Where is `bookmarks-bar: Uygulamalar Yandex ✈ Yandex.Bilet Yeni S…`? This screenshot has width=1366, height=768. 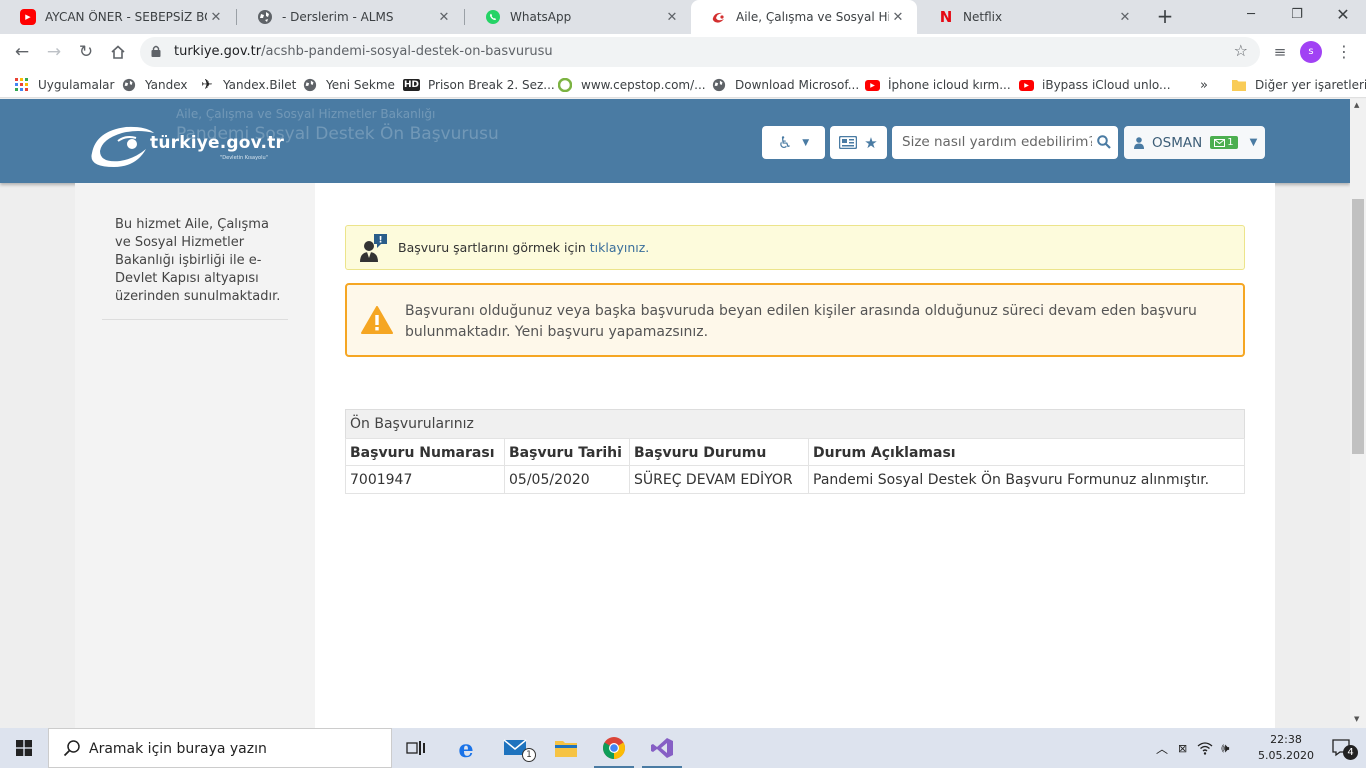
bookmarks-bar: Uygulamalar Yandex ✈ Yandex.Bilet Yeni S… is located at coordinates (683, 84).